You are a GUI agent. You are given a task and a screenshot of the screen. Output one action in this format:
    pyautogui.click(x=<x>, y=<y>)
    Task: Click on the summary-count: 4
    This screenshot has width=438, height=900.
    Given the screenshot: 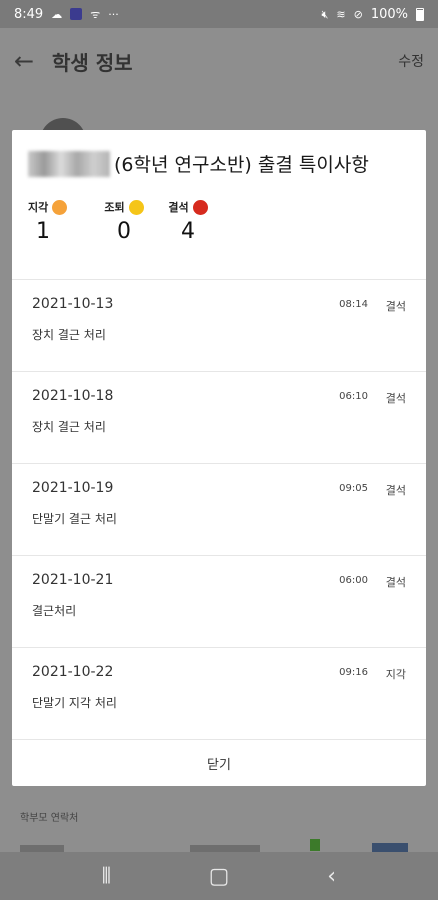 What is the action you would take?
    pyautogui.click(x=188, y=231)
    